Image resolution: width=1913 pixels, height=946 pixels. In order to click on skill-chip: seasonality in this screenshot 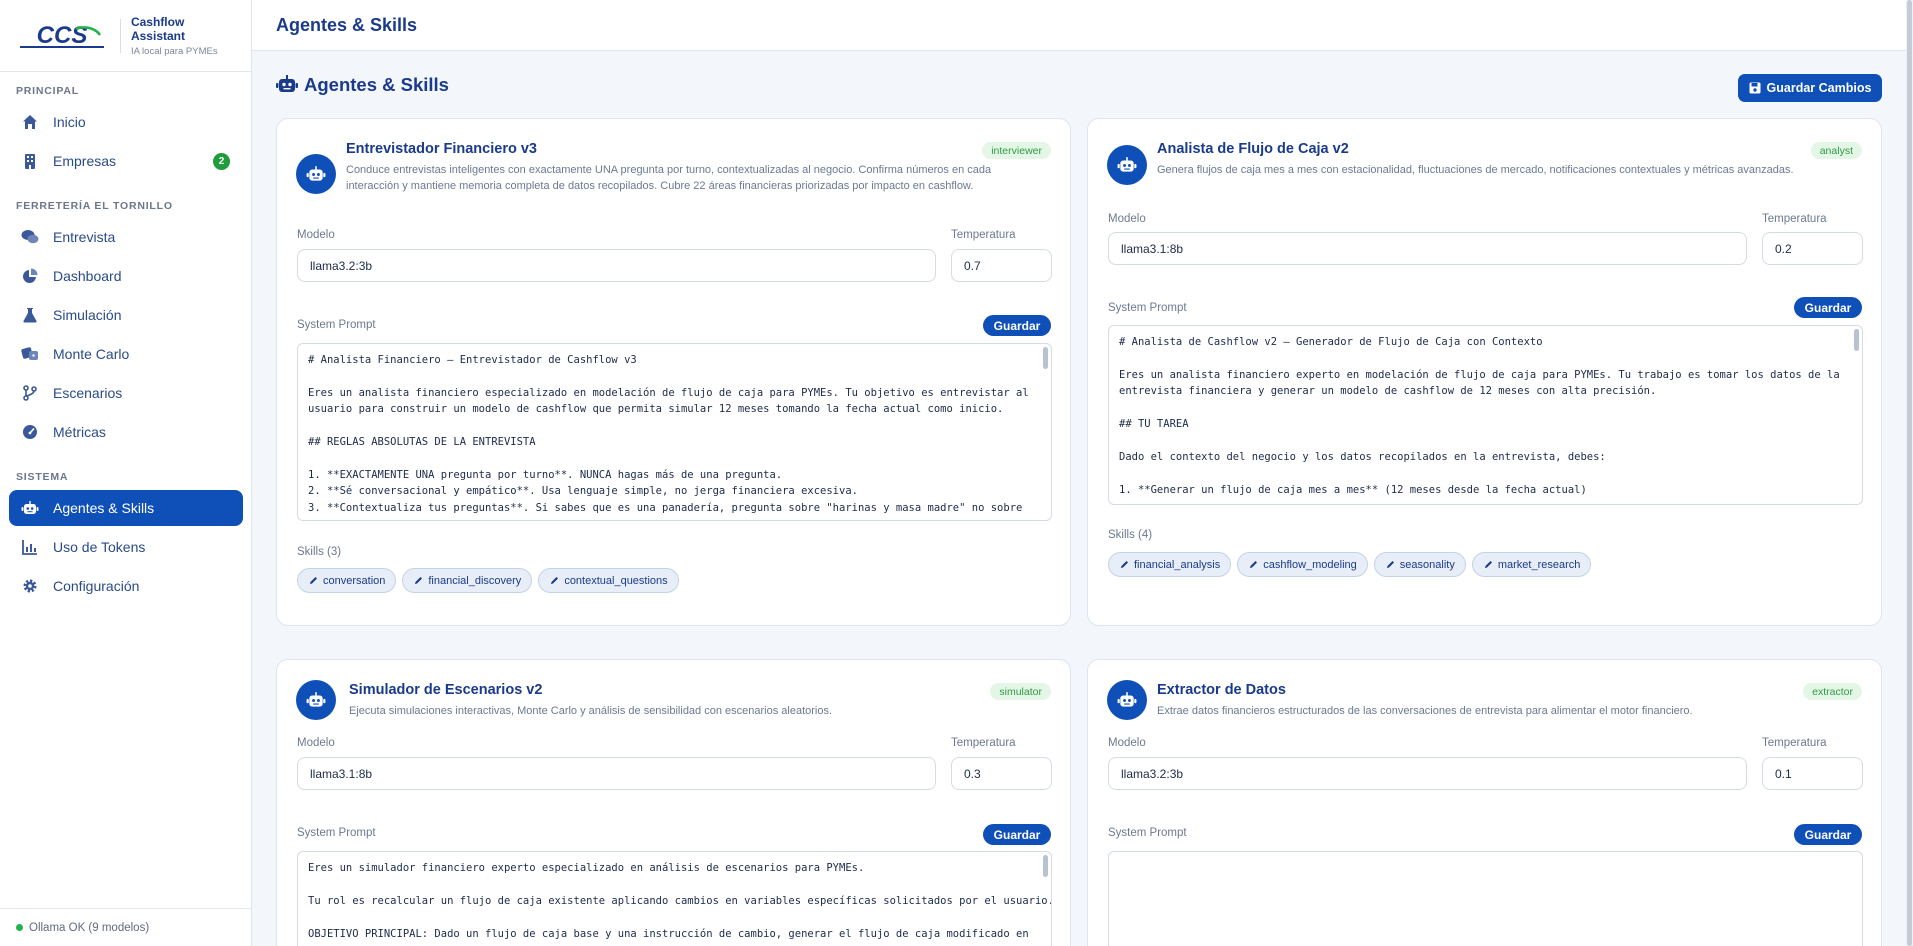, I will do `click(1419, 564)`.